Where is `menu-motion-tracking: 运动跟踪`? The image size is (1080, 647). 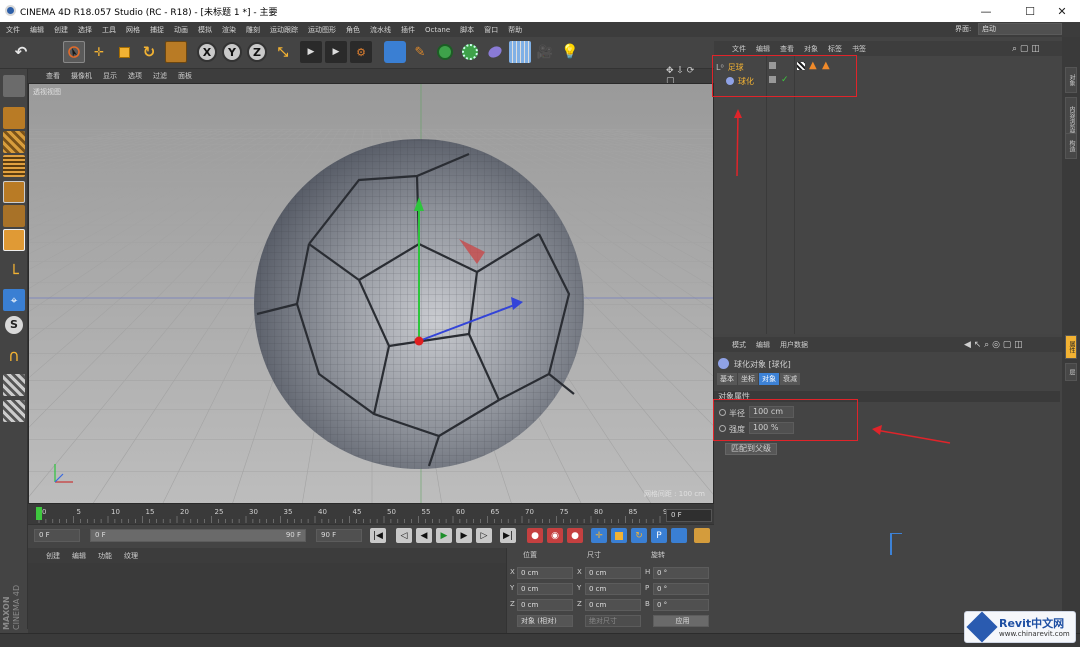 menu-motion-tracking: 运动跟踪 is located at coordinates (284, 30).